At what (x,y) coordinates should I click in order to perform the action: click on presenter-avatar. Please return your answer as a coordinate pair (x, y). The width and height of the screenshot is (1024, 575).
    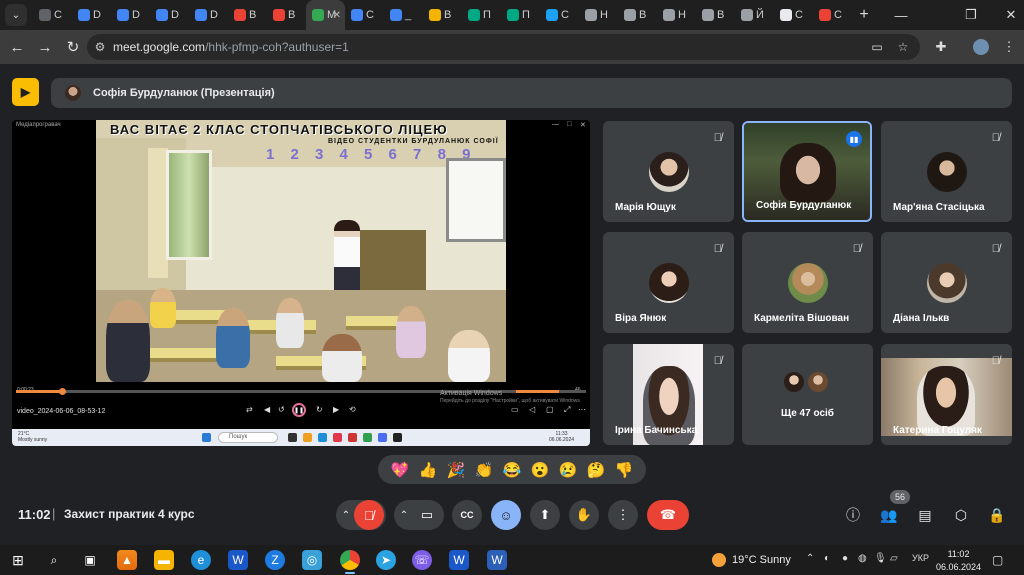
    Looking at the image, I should click on (73, 93).